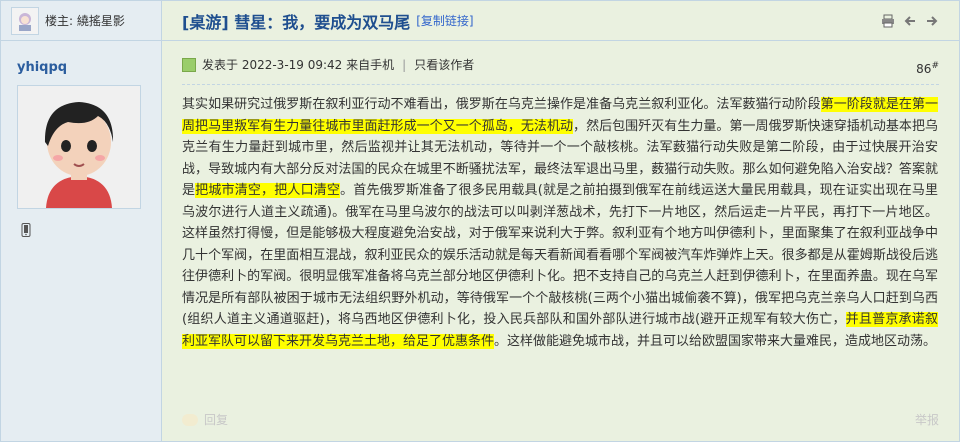 This screenshot has height=442, width=960. I want to click on author-username: yhiqpq, so click(42, 67).